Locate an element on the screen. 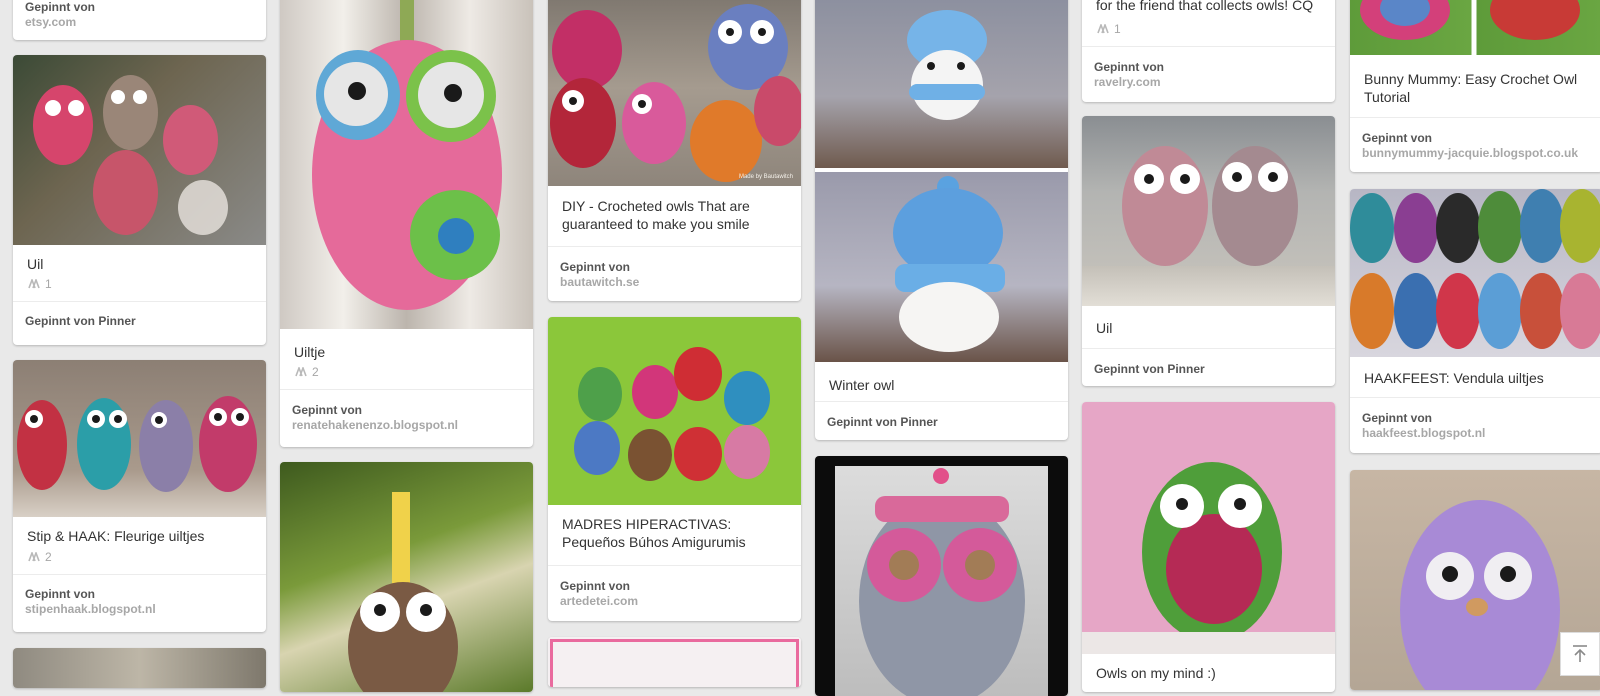 This screenshot has width=1600, height=696. pin-credit: Gepinnt von haakfeest.blogspot.nl is located at coordinates (1477, 426).